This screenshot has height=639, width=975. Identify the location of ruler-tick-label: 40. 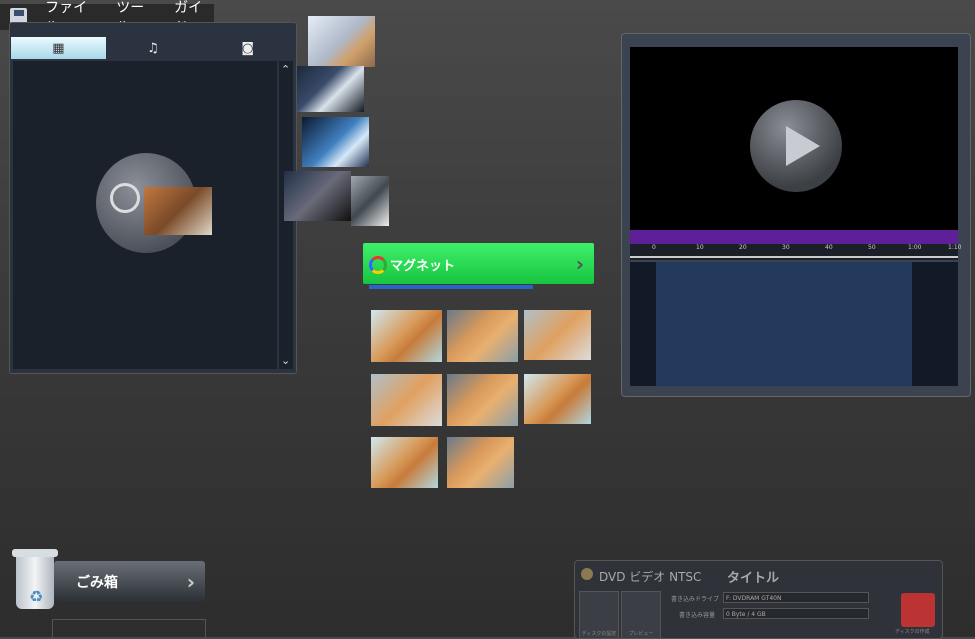
(829, 247).